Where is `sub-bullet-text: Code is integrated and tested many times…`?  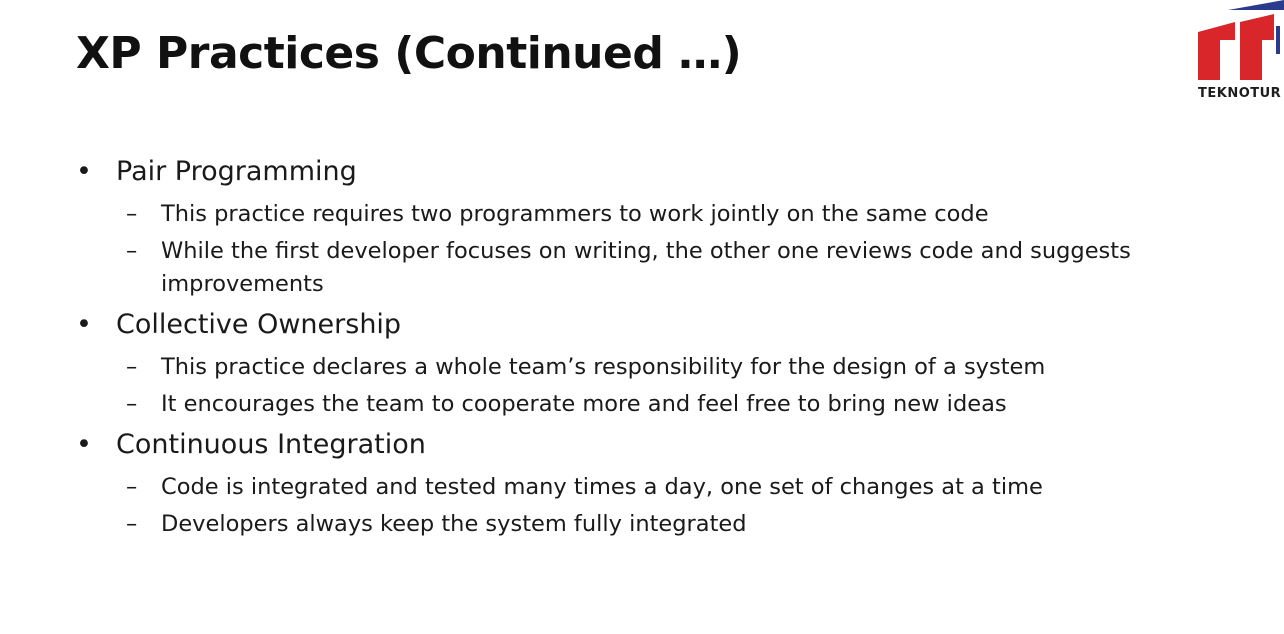 sub-bullet-text: Code is integrated and tested many times… is located at coordinates (602, 487).